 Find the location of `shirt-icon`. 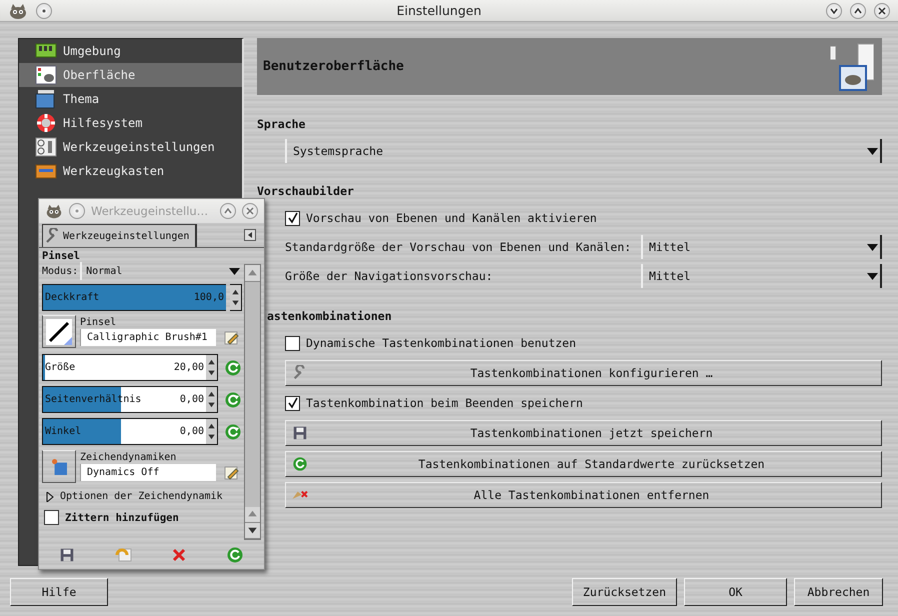

shirt-icon is located at coordinates (46, 99).